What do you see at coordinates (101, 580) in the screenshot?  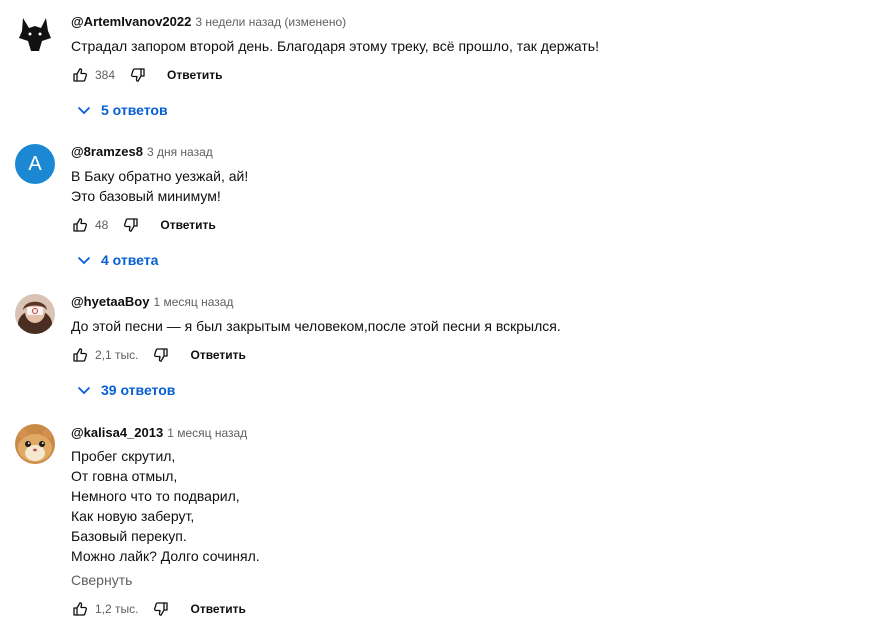 I see `collapse-text-button: Свернуть` at bounding box center [101, 580].